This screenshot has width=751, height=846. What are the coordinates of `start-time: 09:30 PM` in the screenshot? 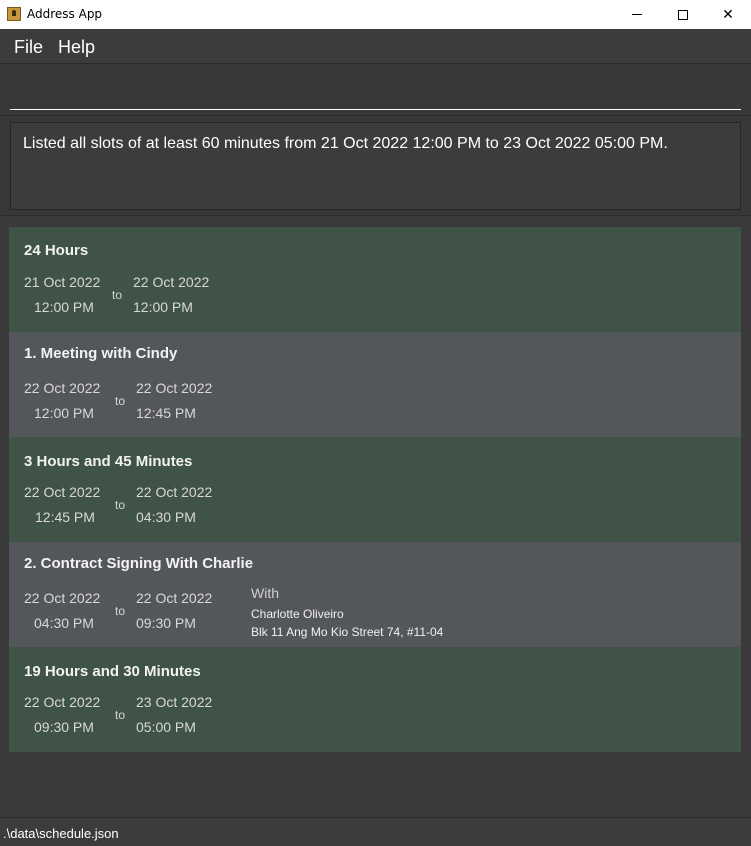 It's located at (64, 727).